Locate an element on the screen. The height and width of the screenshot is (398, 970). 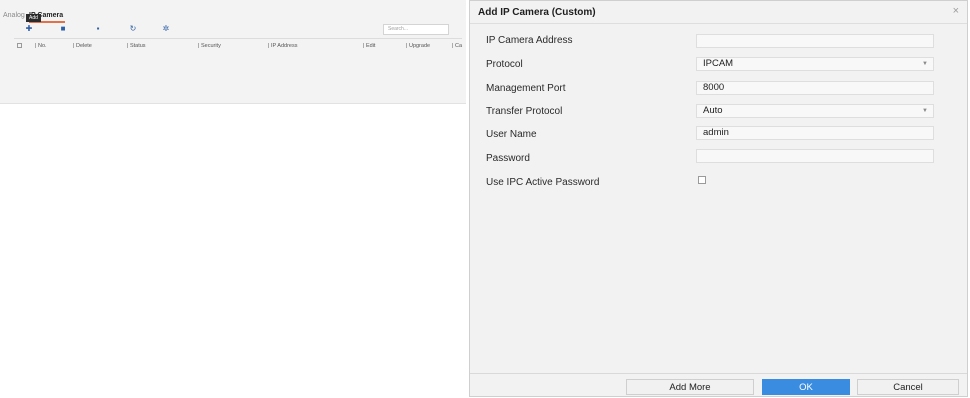
use-ipc-active-password-label: Use IPC Active Password is located at coordinates (543, 182).